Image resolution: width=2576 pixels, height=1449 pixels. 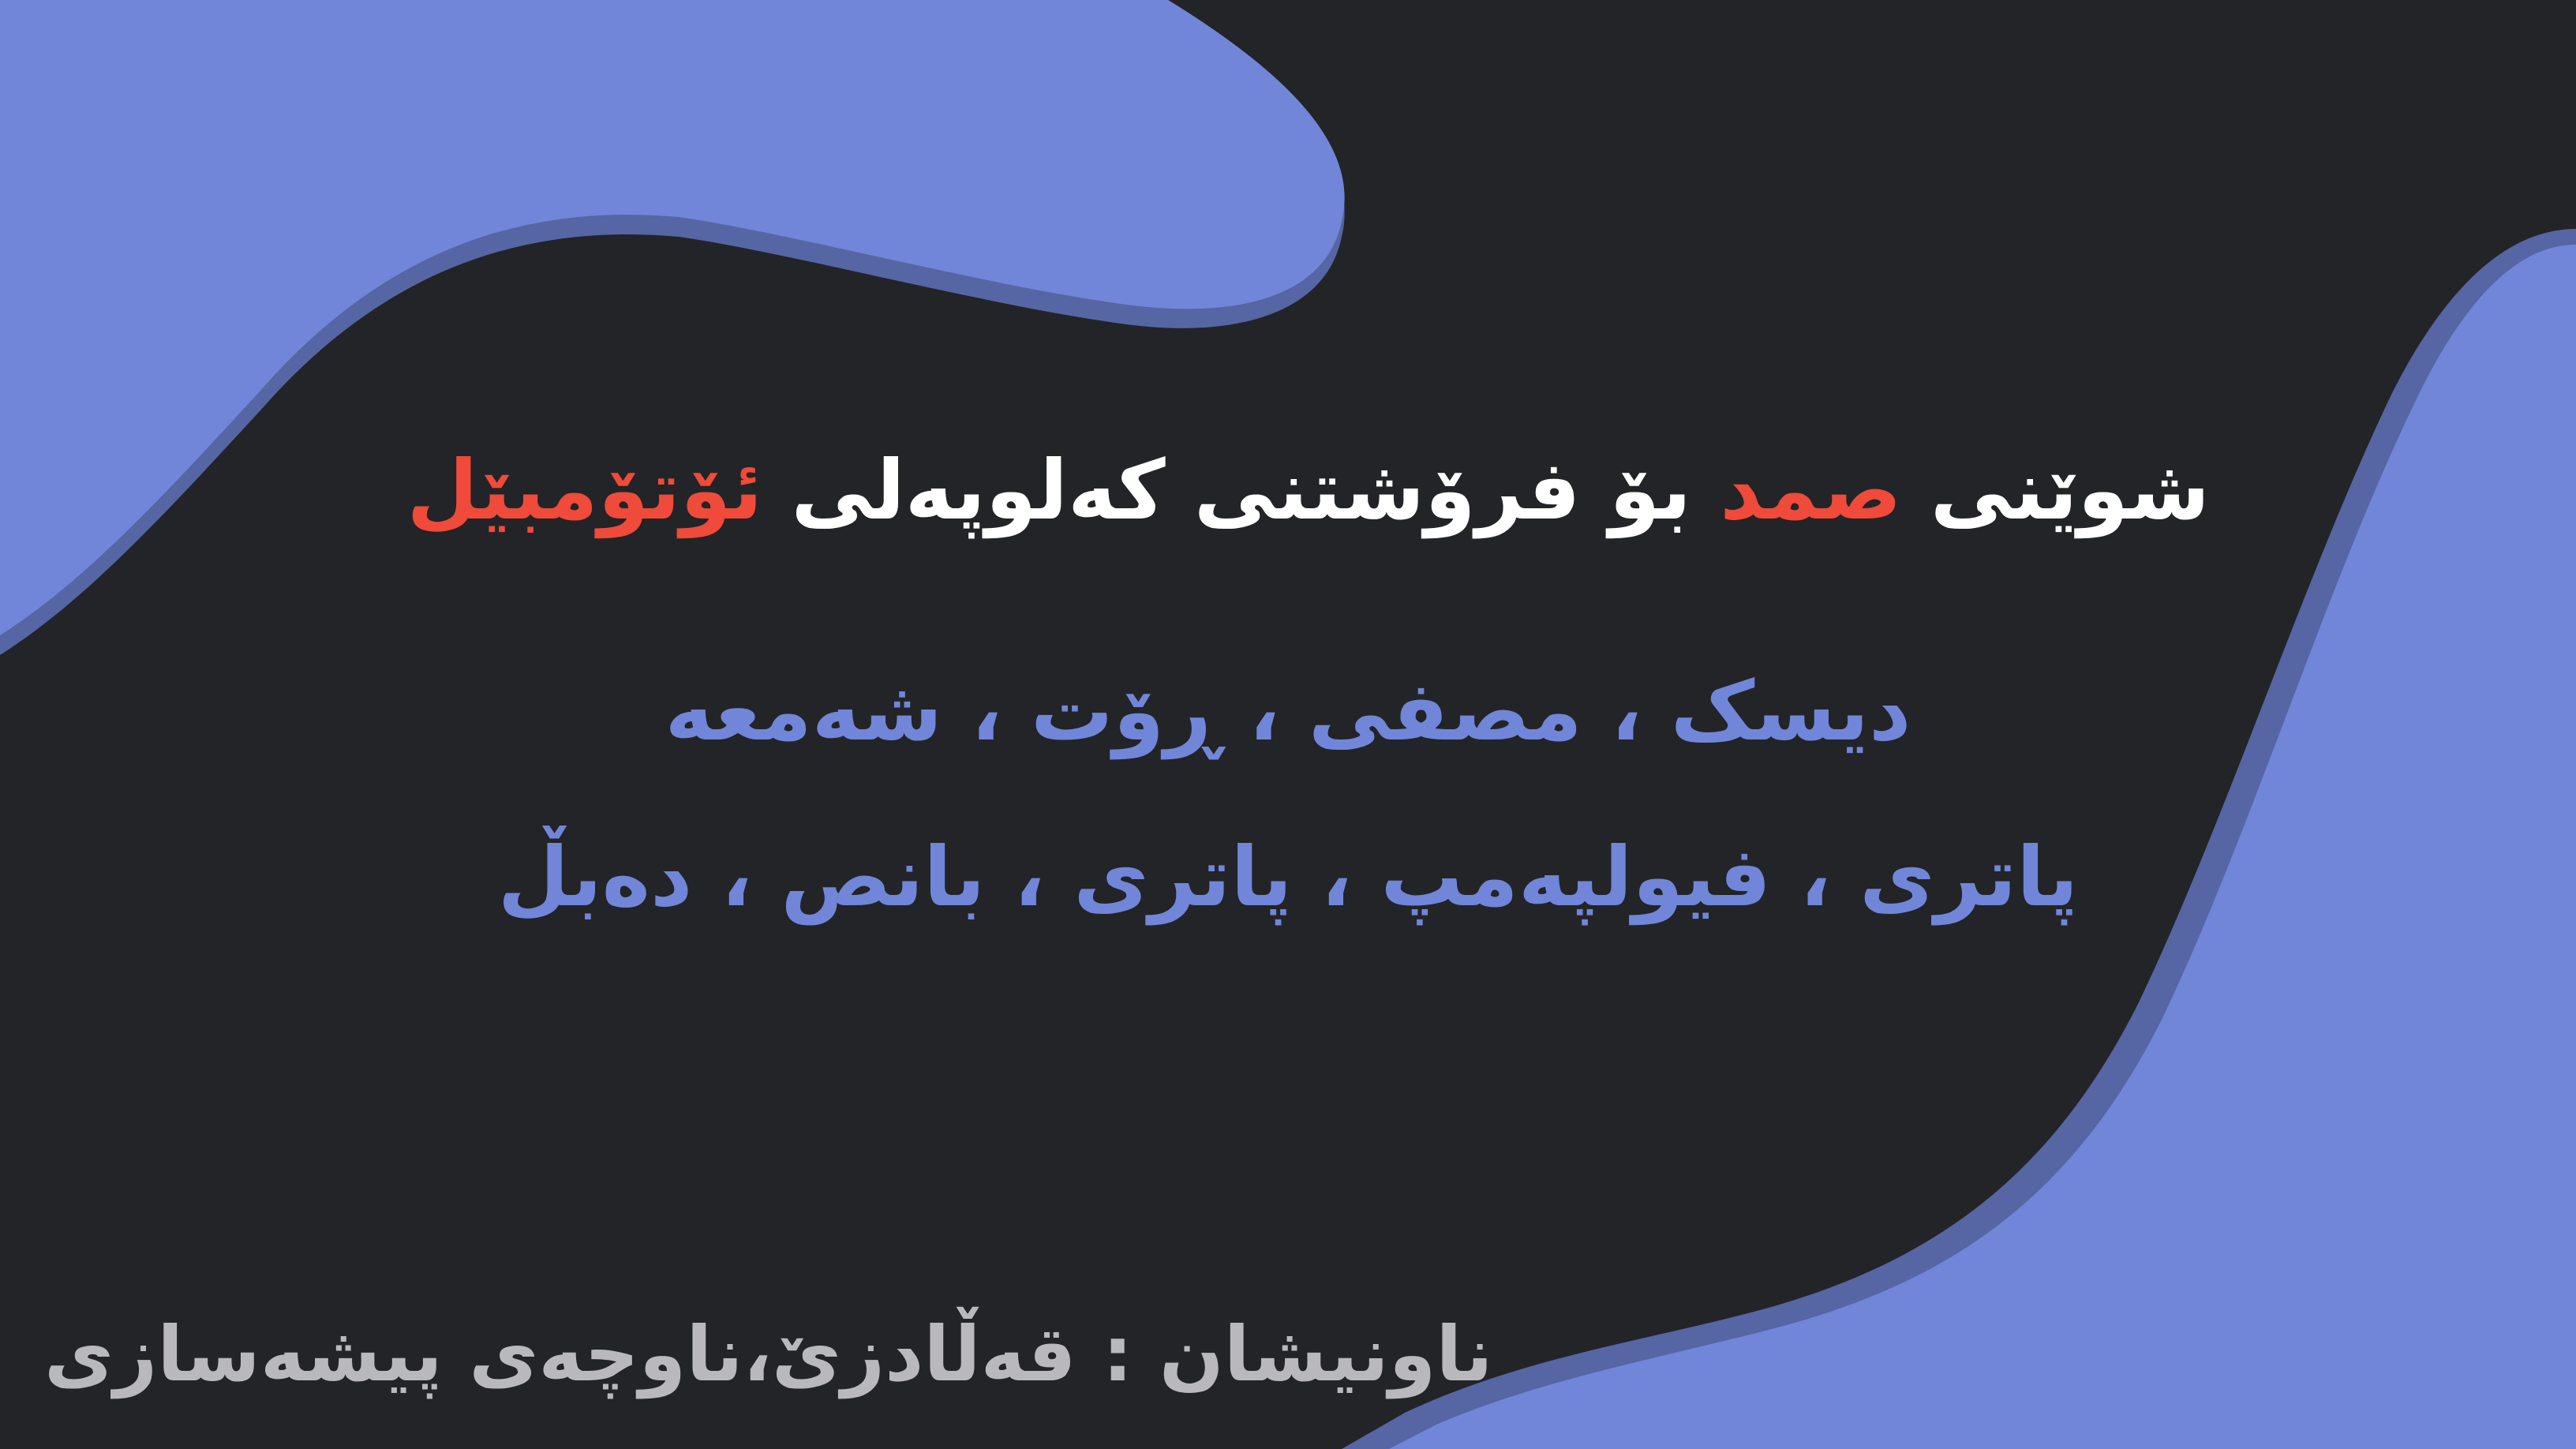 I want to click on headline: شوێنی صمد بۆ فرۆشتنی کەلوپەلی ئۆتۆمبێل, so click(x=1308, y=490).